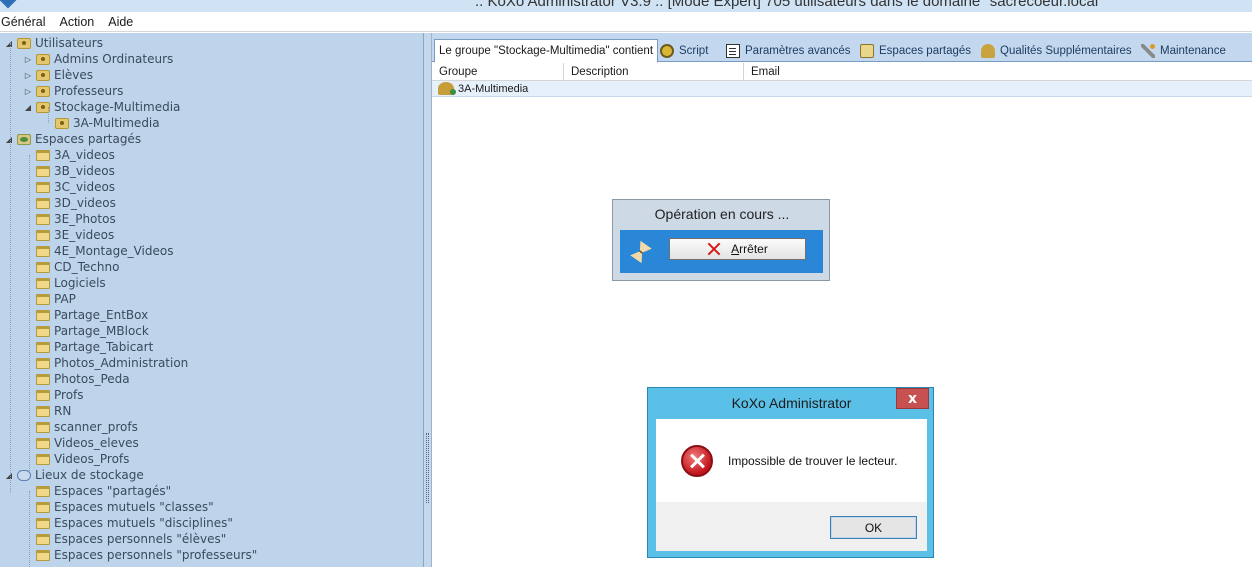  Describe the element at coordinates (998, 72) in the screenshot. I see `column-header-email: Email` at that location.